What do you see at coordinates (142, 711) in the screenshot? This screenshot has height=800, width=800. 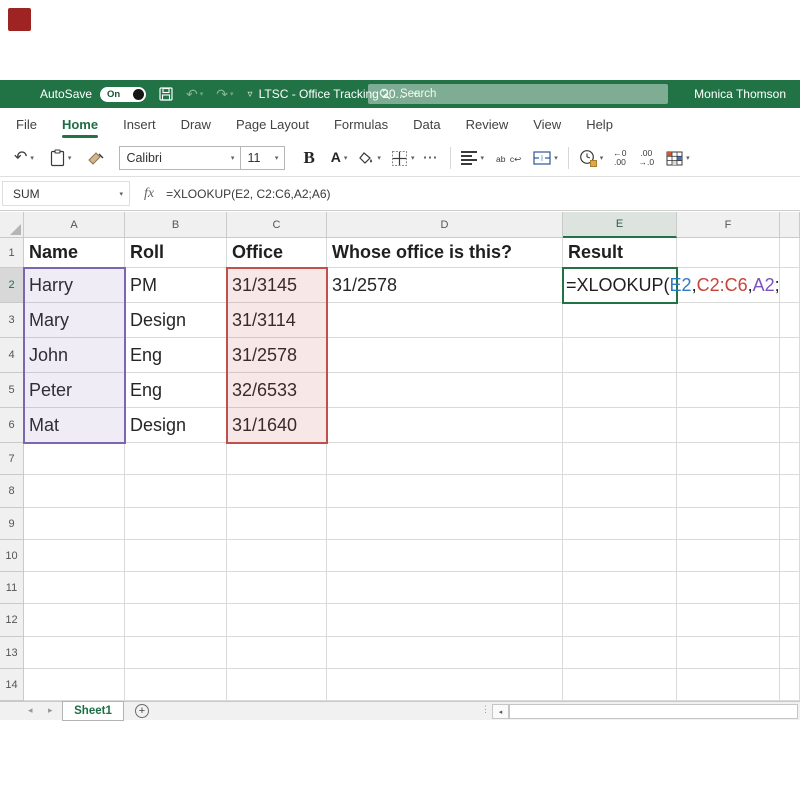 I see `add-sheet-button: +` at bounding box center [142, 711].